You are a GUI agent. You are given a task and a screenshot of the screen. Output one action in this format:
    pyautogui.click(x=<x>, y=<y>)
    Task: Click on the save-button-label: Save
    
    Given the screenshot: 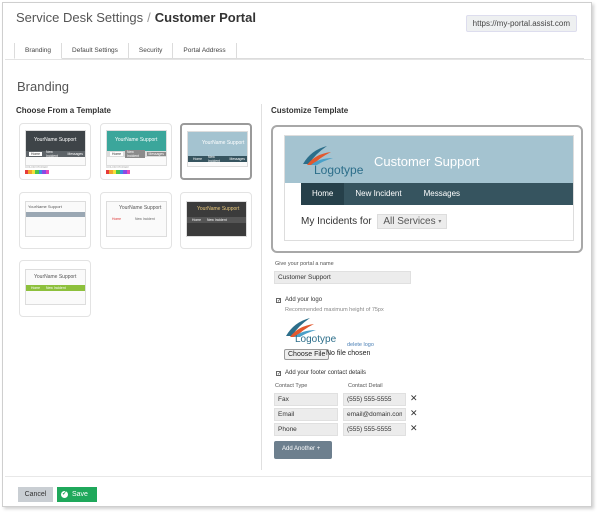 What is the action you would take?
    pyautogui.click(x=80, y=494)
    